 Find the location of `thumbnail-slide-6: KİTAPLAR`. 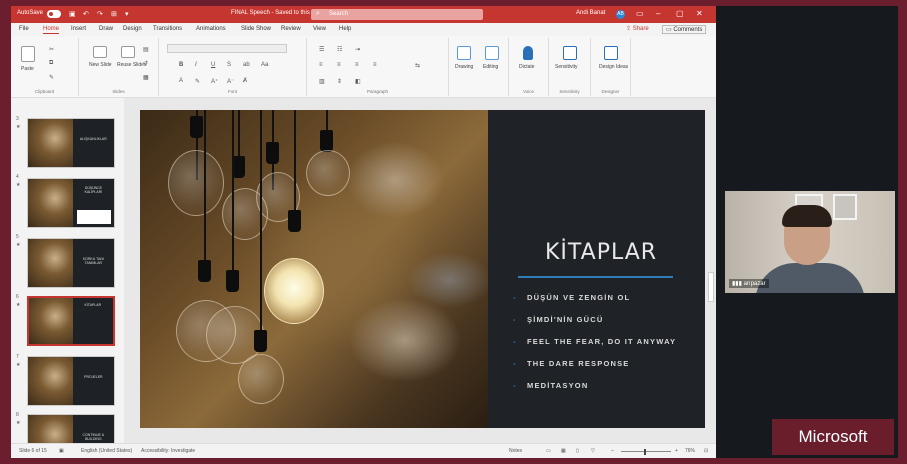

thumbnail-slide-6: KİTAPLAR is located at coordinates (71, 321).